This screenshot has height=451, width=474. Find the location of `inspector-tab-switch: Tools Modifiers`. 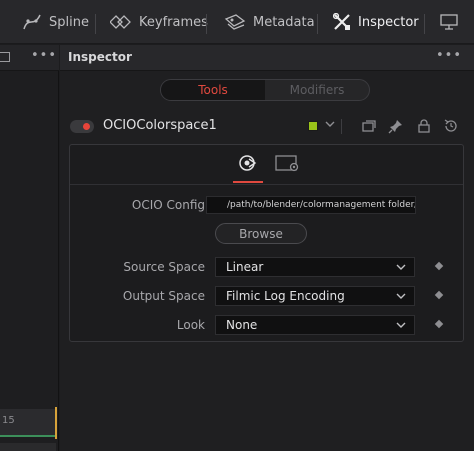

inspector-tab-switch: Tools Modifiers is located at coordinates (265, 90).